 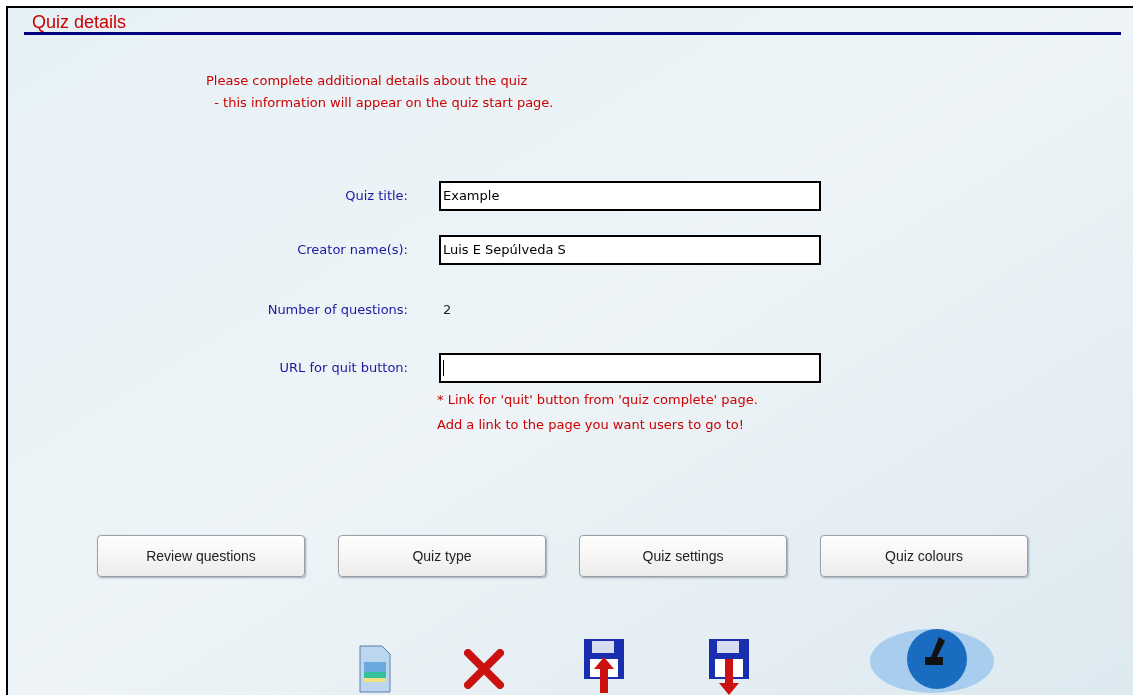 What do you see at coordinates (352, 250) in the screenshot?
I see `field-label: Creator name(s):` at bounding box center [352, 250].